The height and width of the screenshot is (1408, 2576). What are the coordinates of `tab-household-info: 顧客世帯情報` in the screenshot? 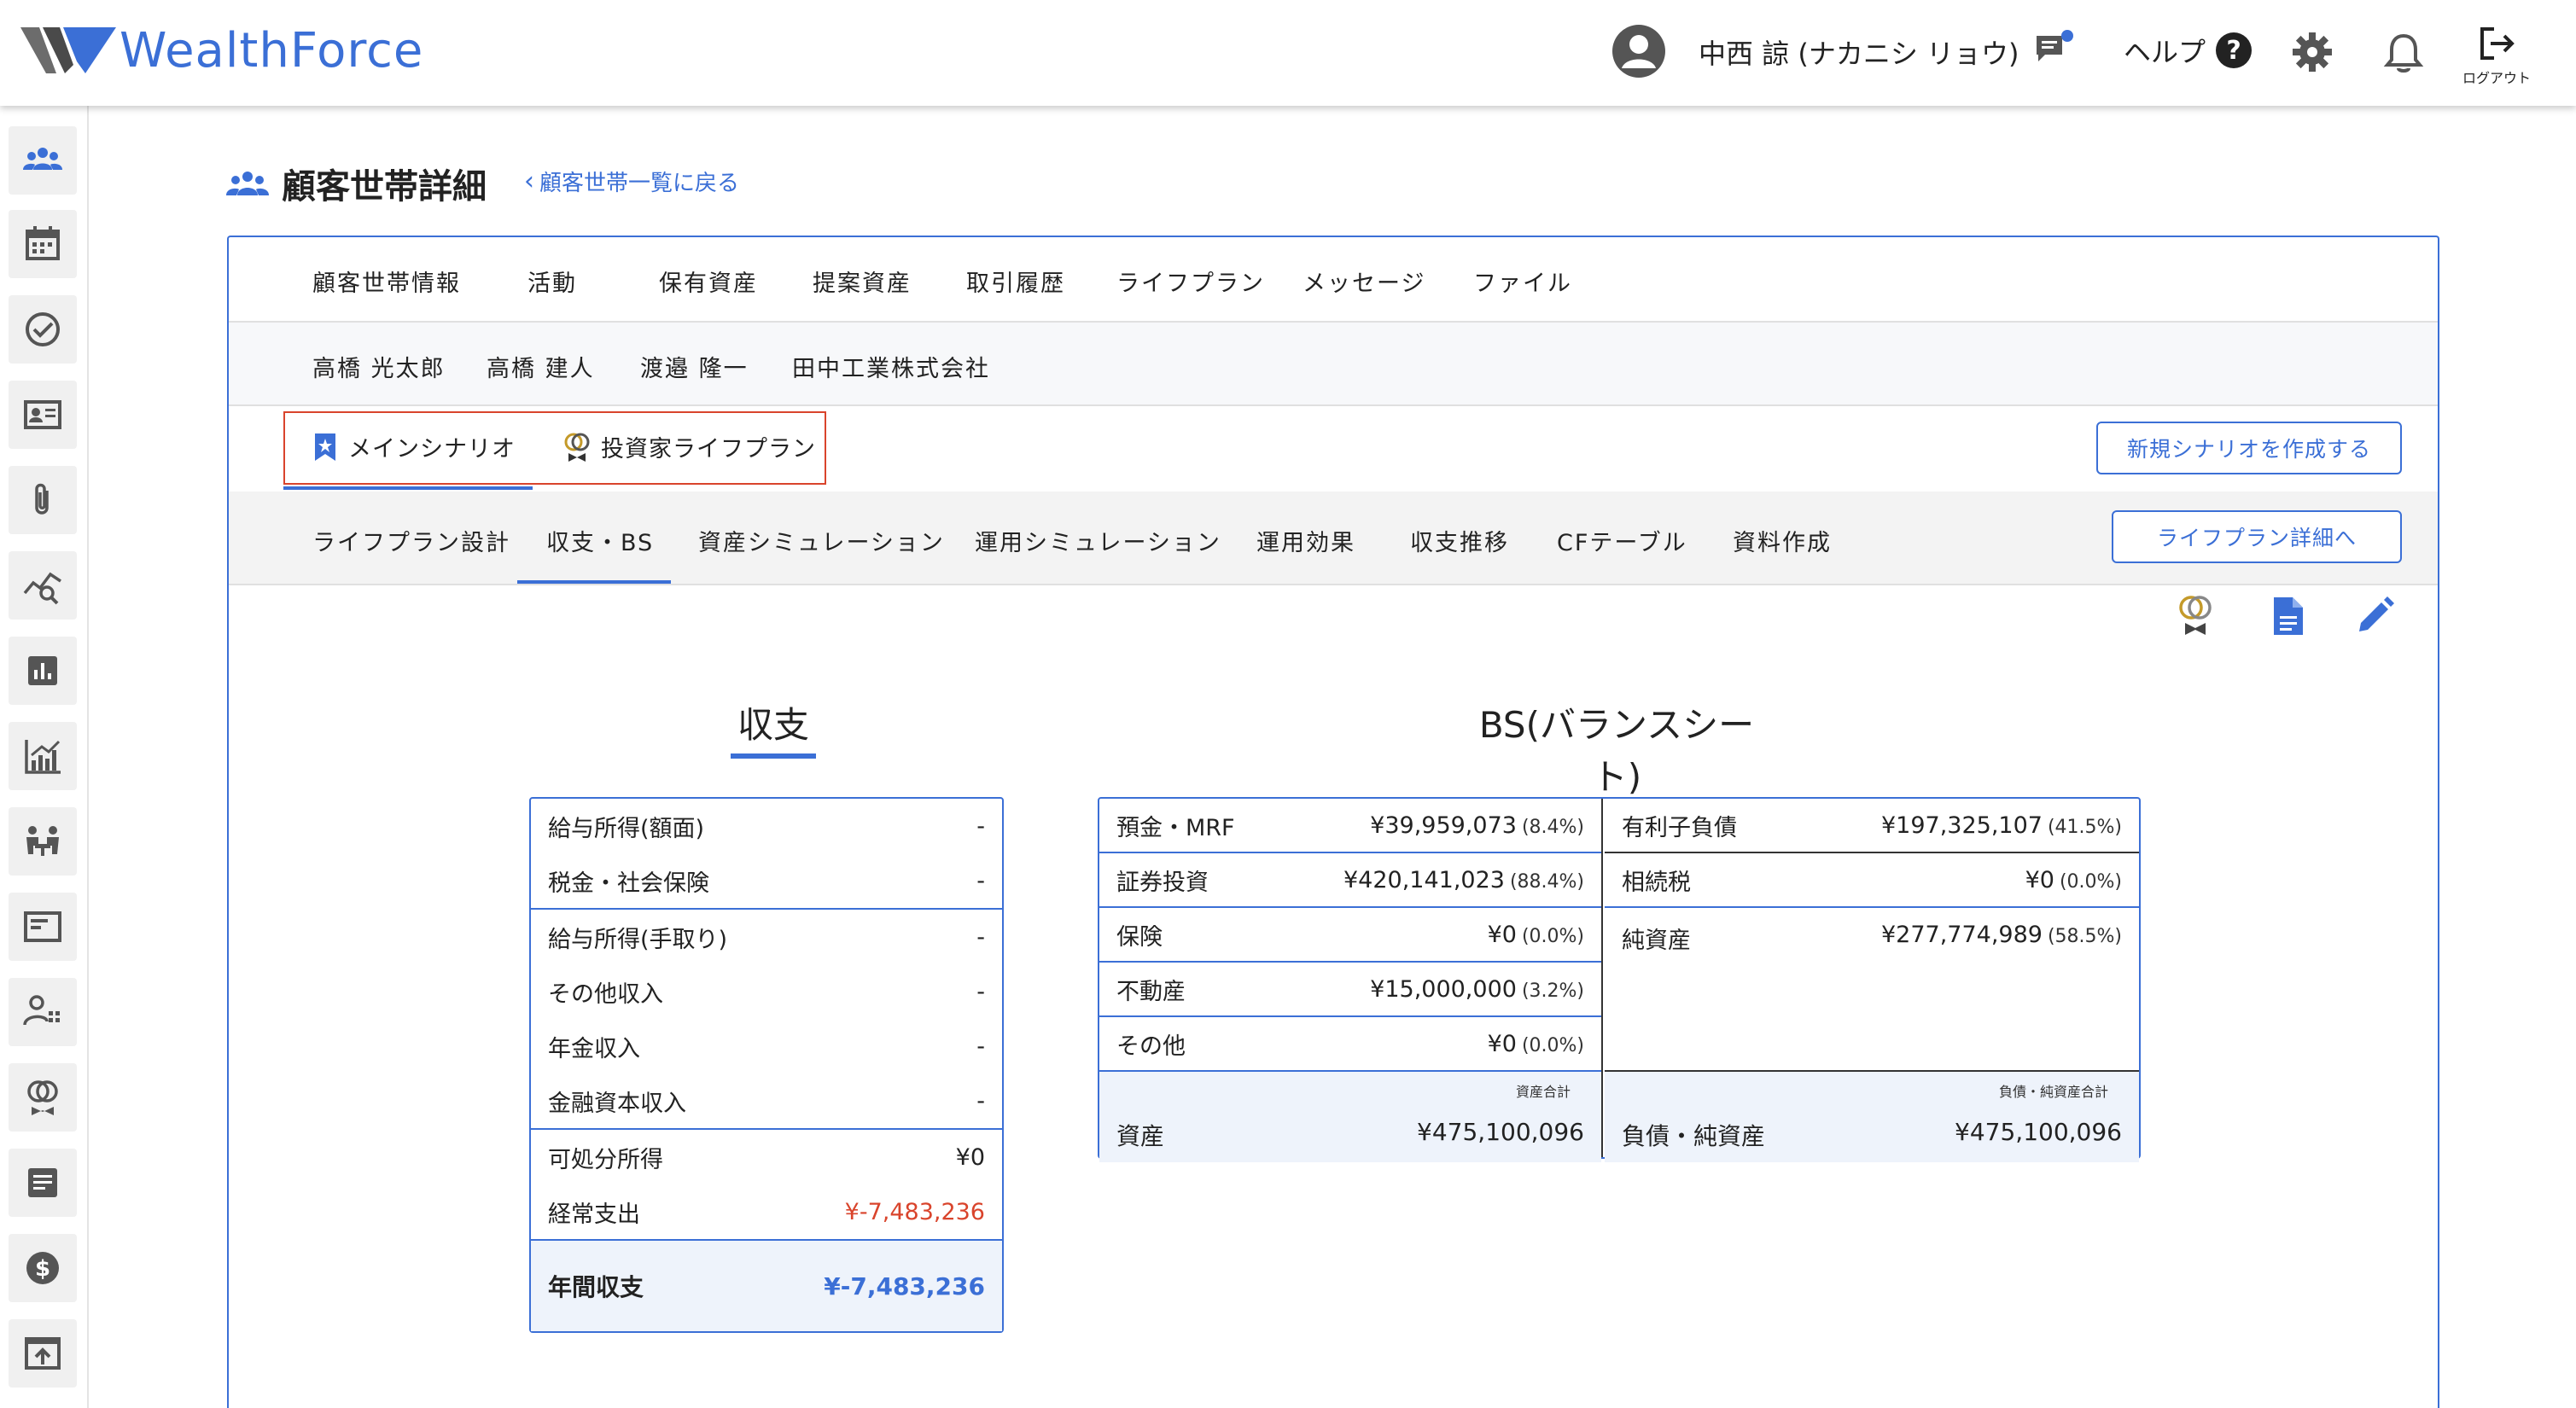 It's located at (386, 281).